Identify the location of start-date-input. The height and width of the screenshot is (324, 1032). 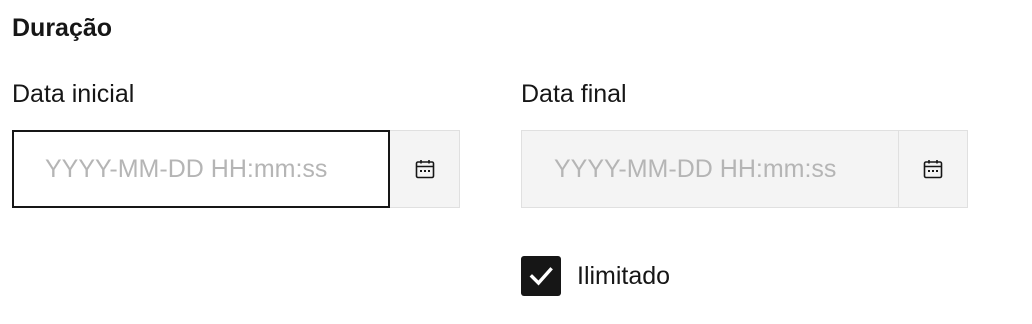
(201, 169).